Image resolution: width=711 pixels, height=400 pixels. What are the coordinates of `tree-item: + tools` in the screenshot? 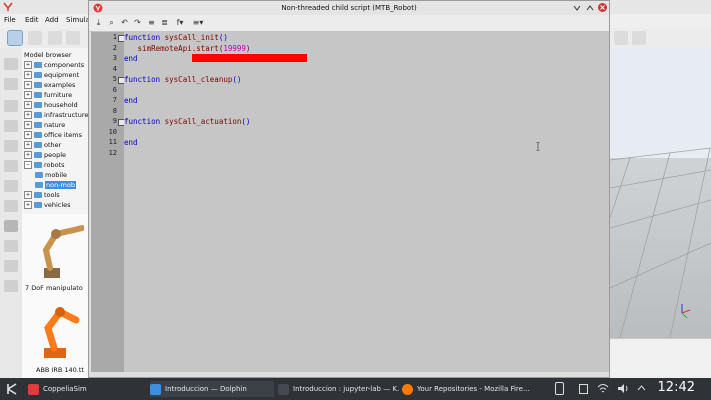 It's located at (42, 196).